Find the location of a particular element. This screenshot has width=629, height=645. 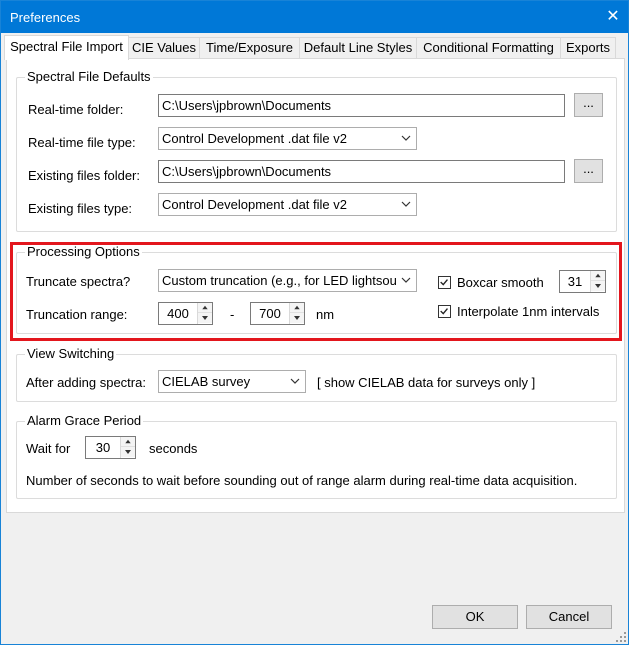

resize-grip-icon is located at coordinates (621, 637).